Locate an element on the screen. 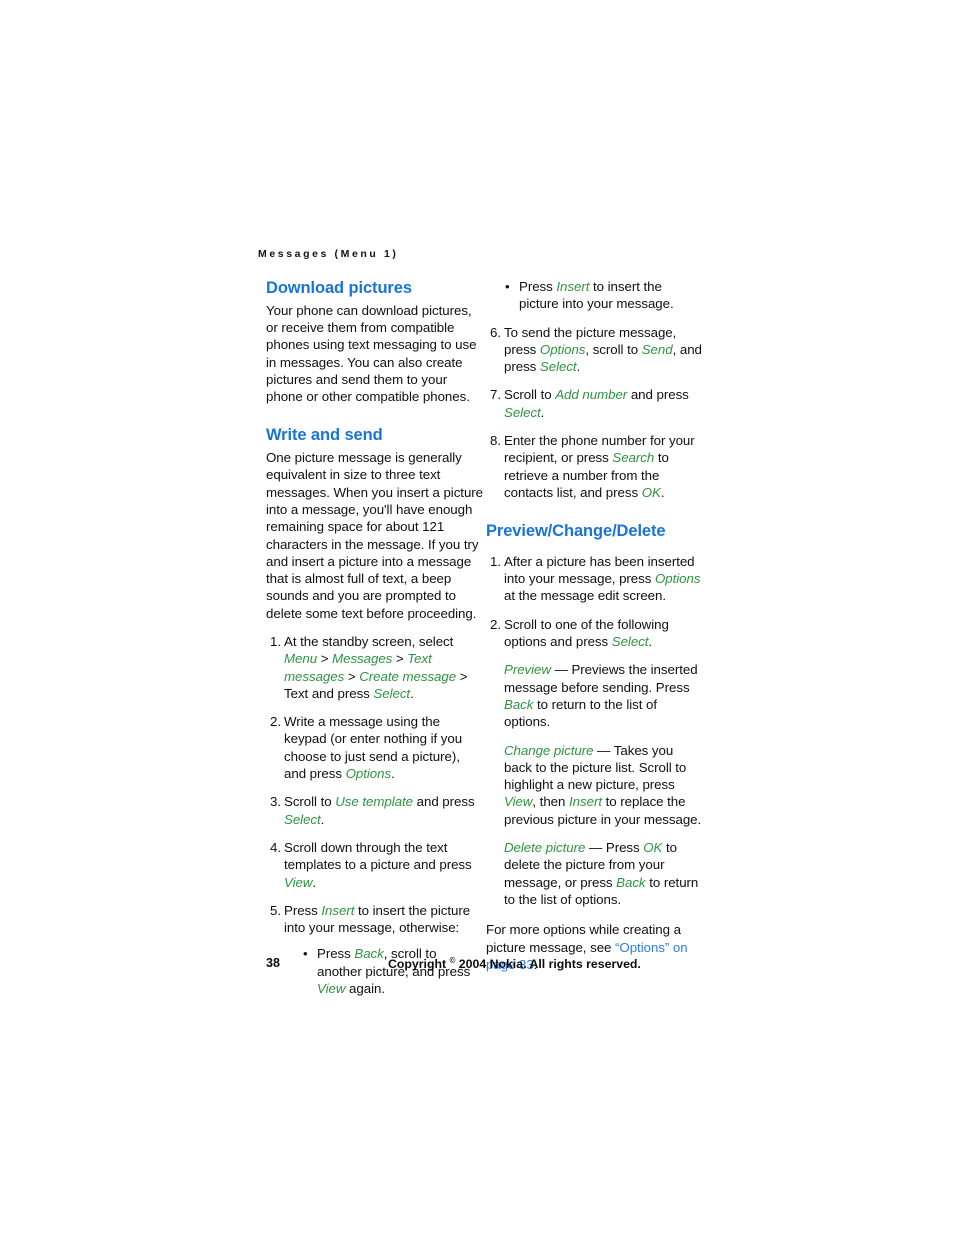 Image resolution: width=954 pixels, height=1235 pixels. ui-term: Search is located at coordinates (633, 458).